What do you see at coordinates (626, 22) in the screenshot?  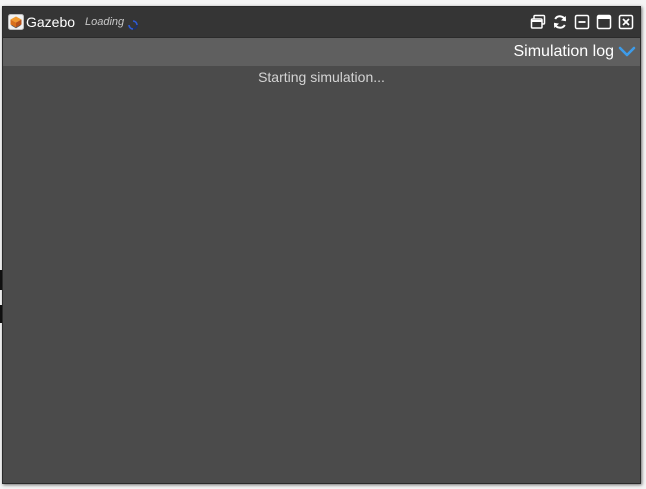 I see `close-icon` at bounding box center [626, 22].